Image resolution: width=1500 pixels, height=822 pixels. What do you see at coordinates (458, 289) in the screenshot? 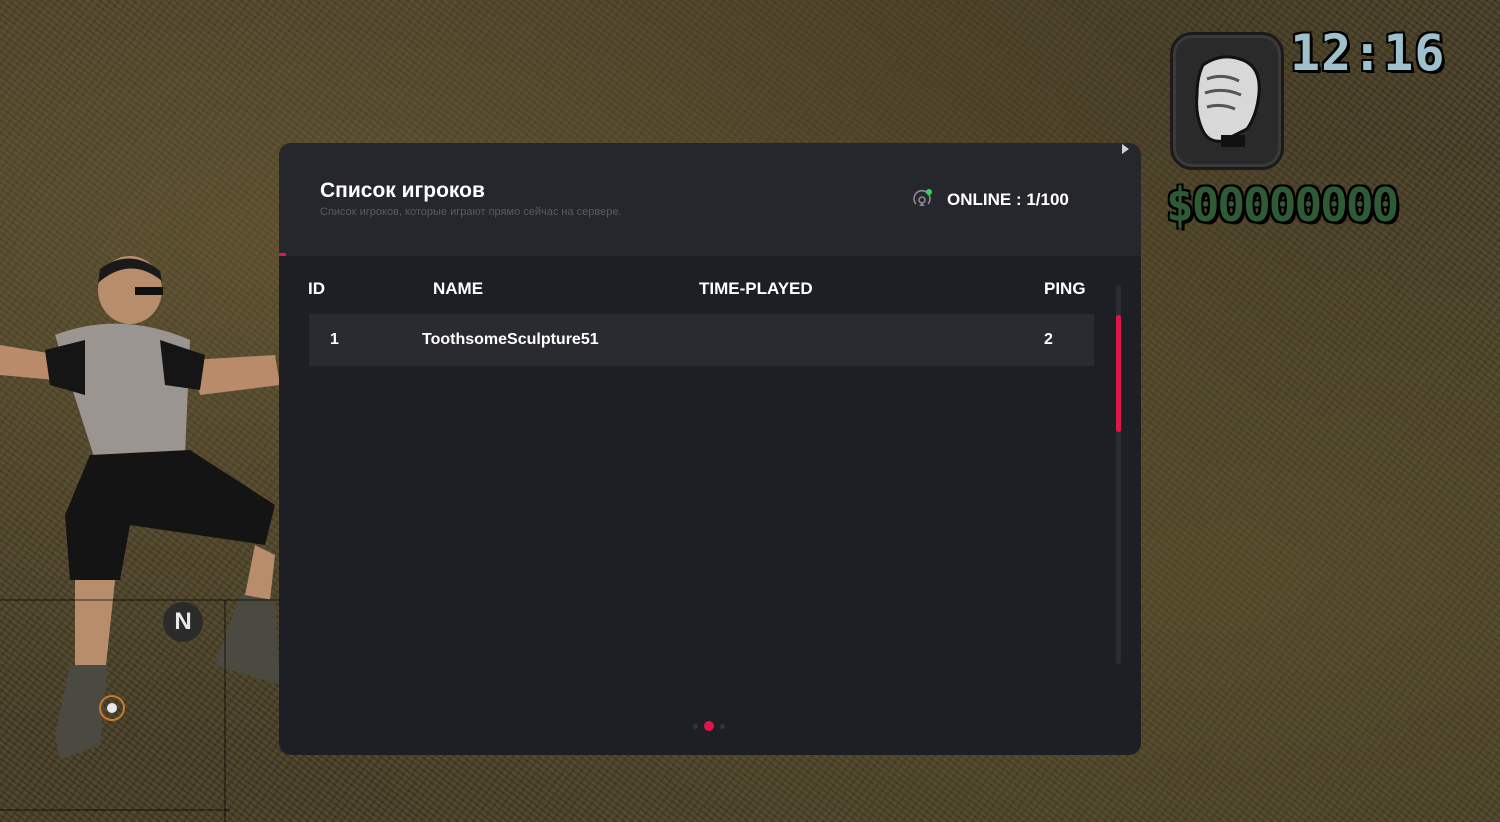
I see `column-header-name: NAME` at bounding box center [458, 289].